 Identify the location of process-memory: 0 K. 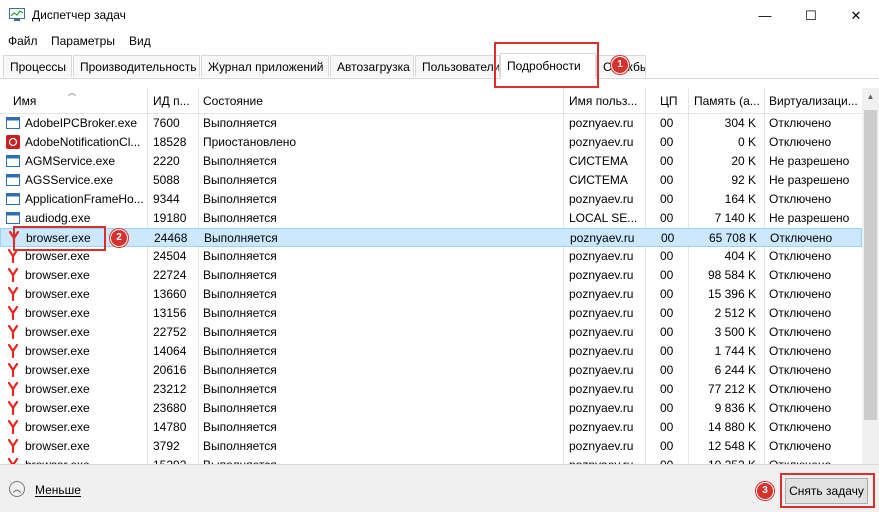
(746, 142).